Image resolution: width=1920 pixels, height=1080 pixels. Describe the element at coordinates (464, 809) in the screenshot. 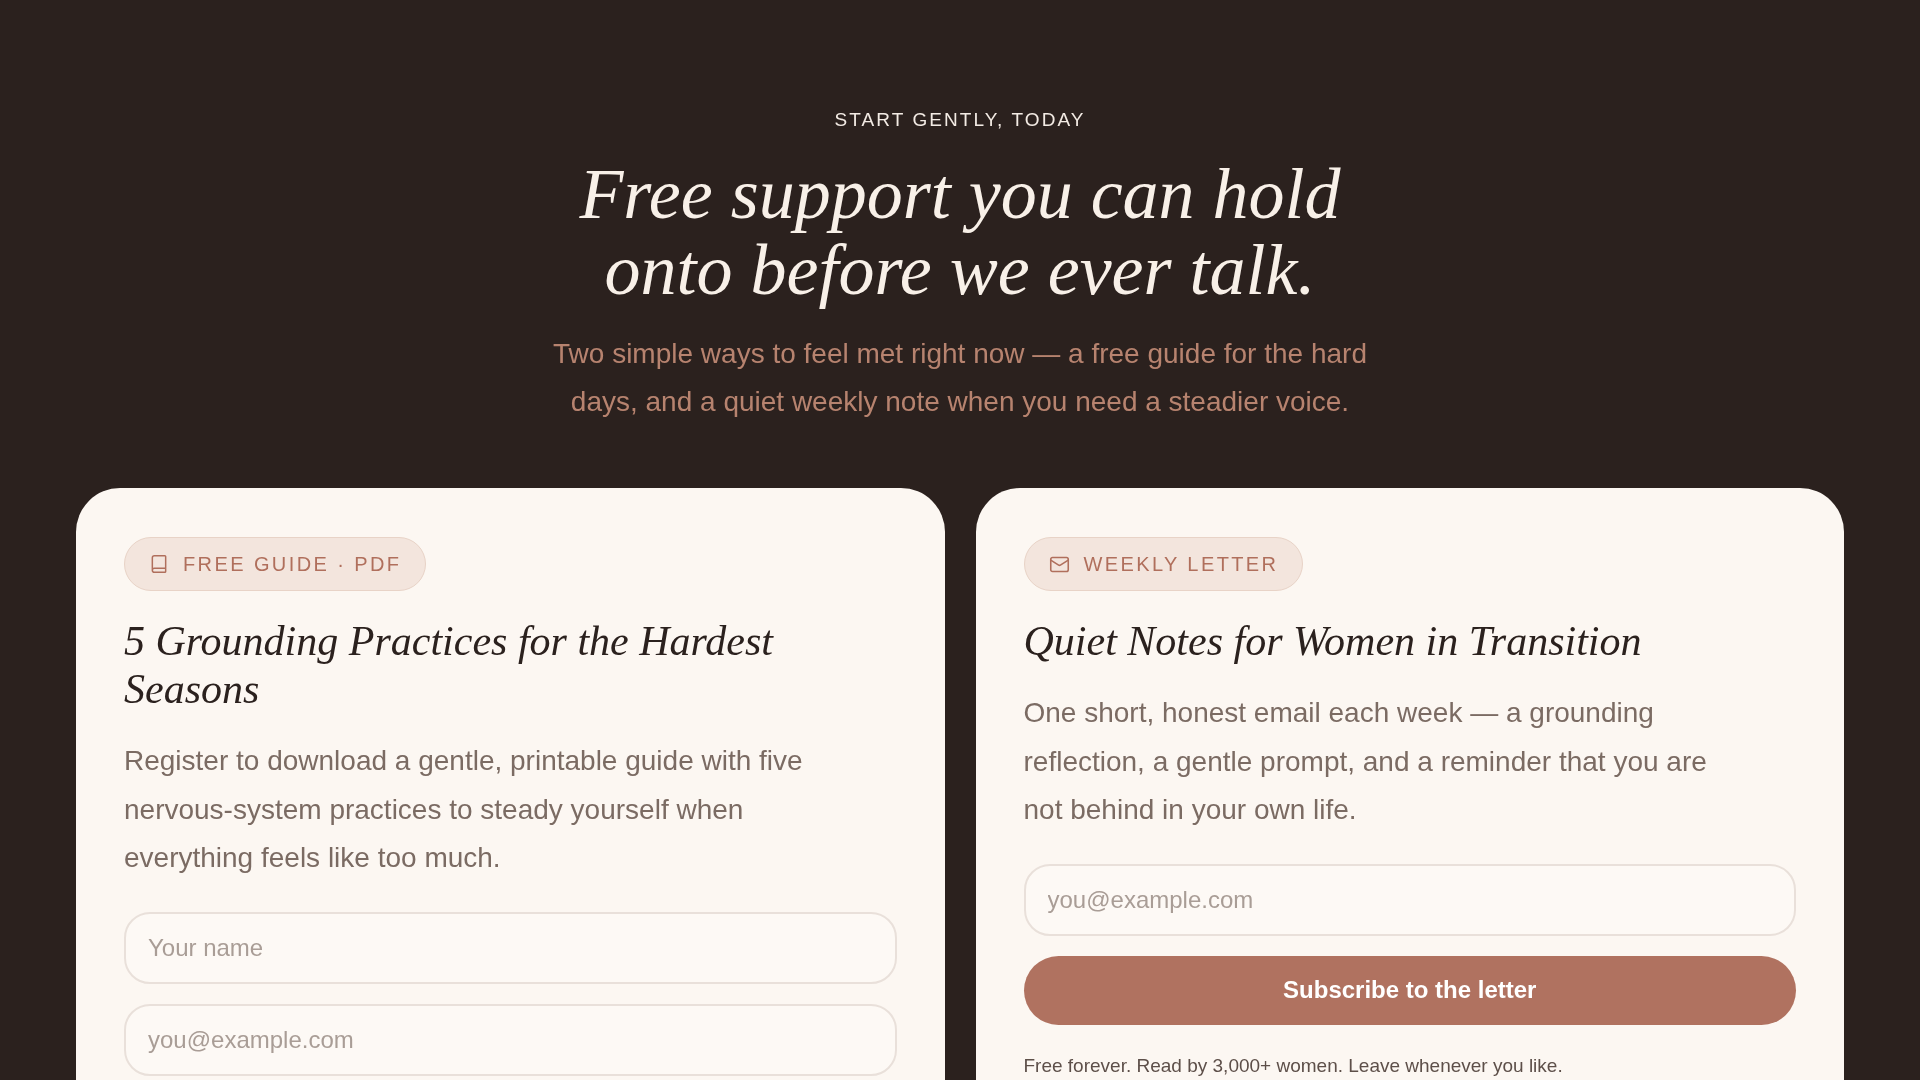

I see `card-description: Register to download a gentle, printable guide with five nervous-system practices to steady yourself when everything feels like too much.` at that location.